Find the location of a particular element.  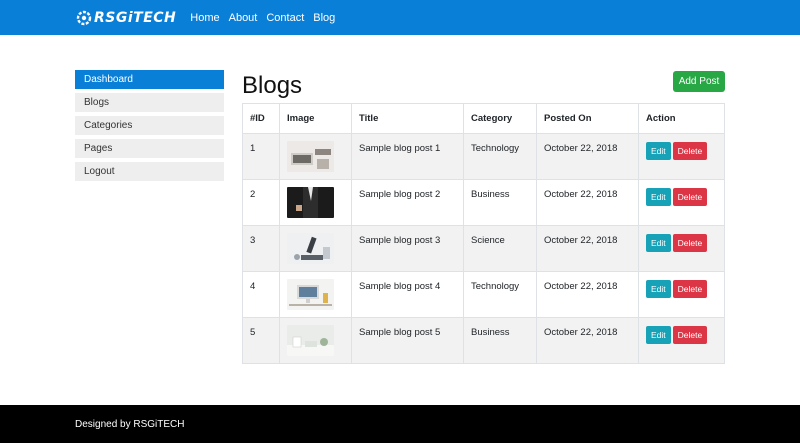

row-id: 5 is located at coordinates (261, 340).